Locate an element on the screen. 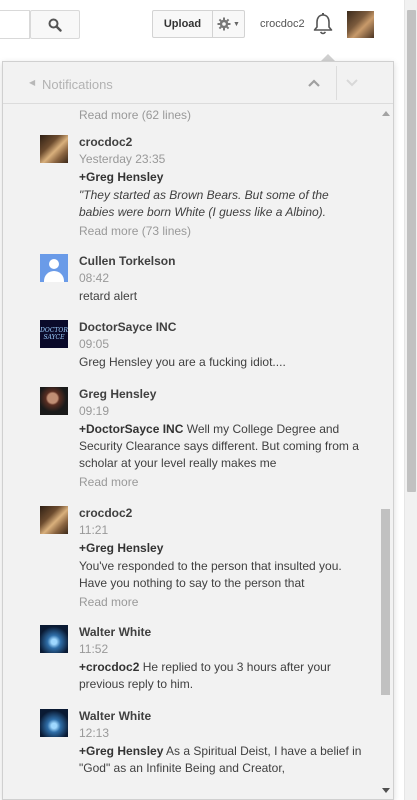 The height and width of the screenshot is (800, 417). top-bar: Upload ▼ crocdoc2 is located at coordinates (202, 24).